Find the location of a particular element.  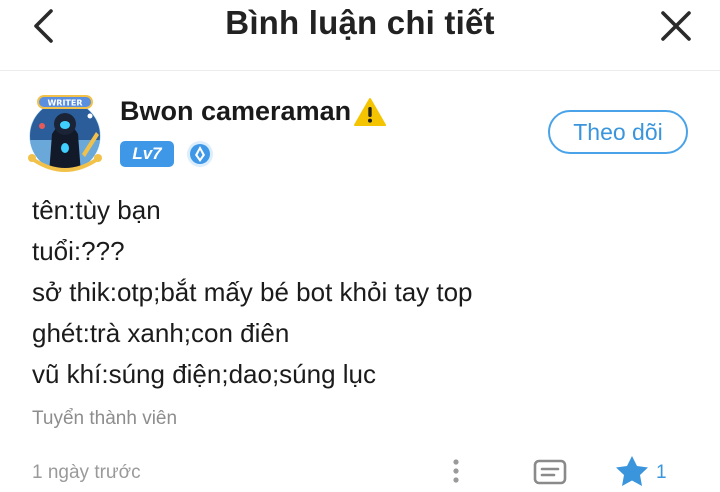

avatar: WRITER is located at coordinates (67, 134).